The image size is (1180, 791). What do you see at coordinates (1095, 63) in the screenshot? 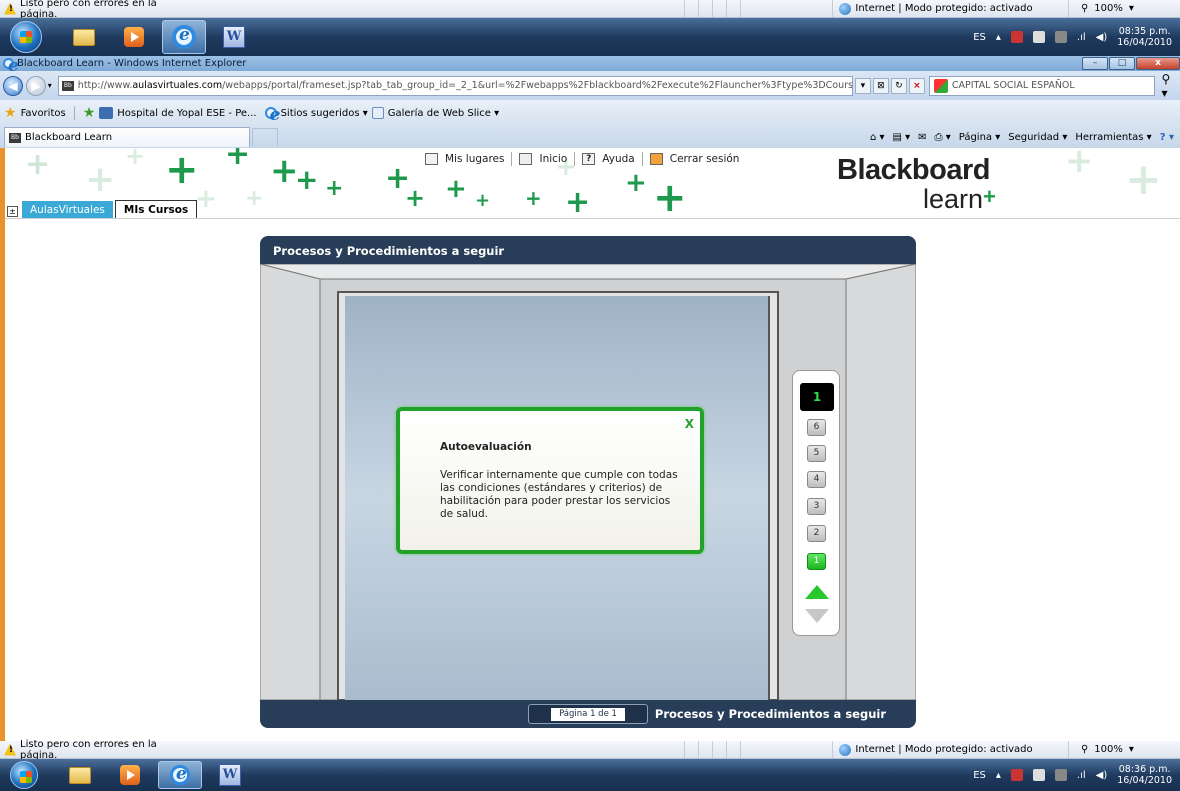
I see `minimize-button: –` at bounding box center [1095, 63].